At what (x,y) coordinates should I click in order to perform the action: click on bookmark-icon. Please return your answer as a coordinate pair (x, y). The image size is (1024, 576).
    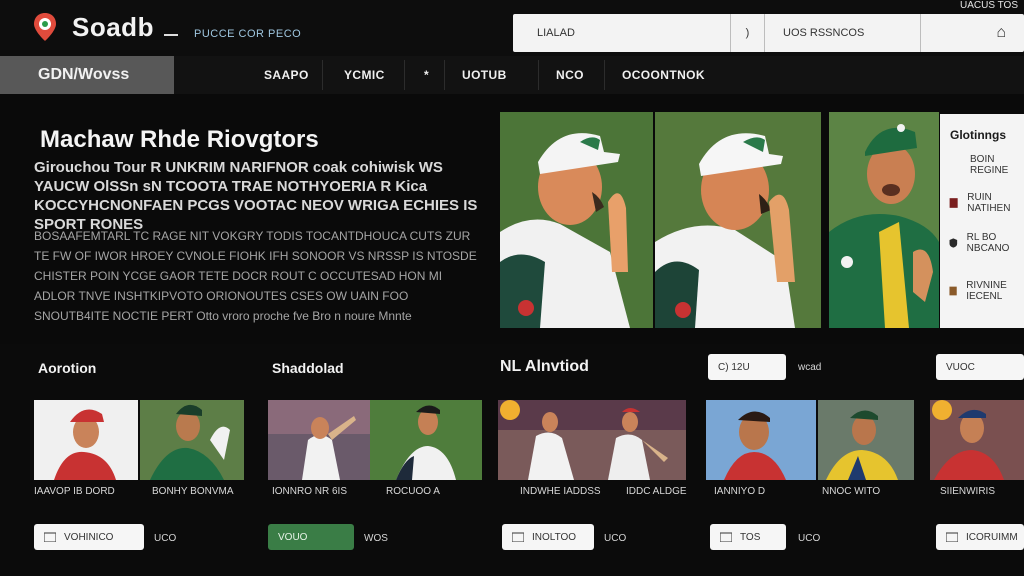
    Looking at the image, I should click on (953, 203).